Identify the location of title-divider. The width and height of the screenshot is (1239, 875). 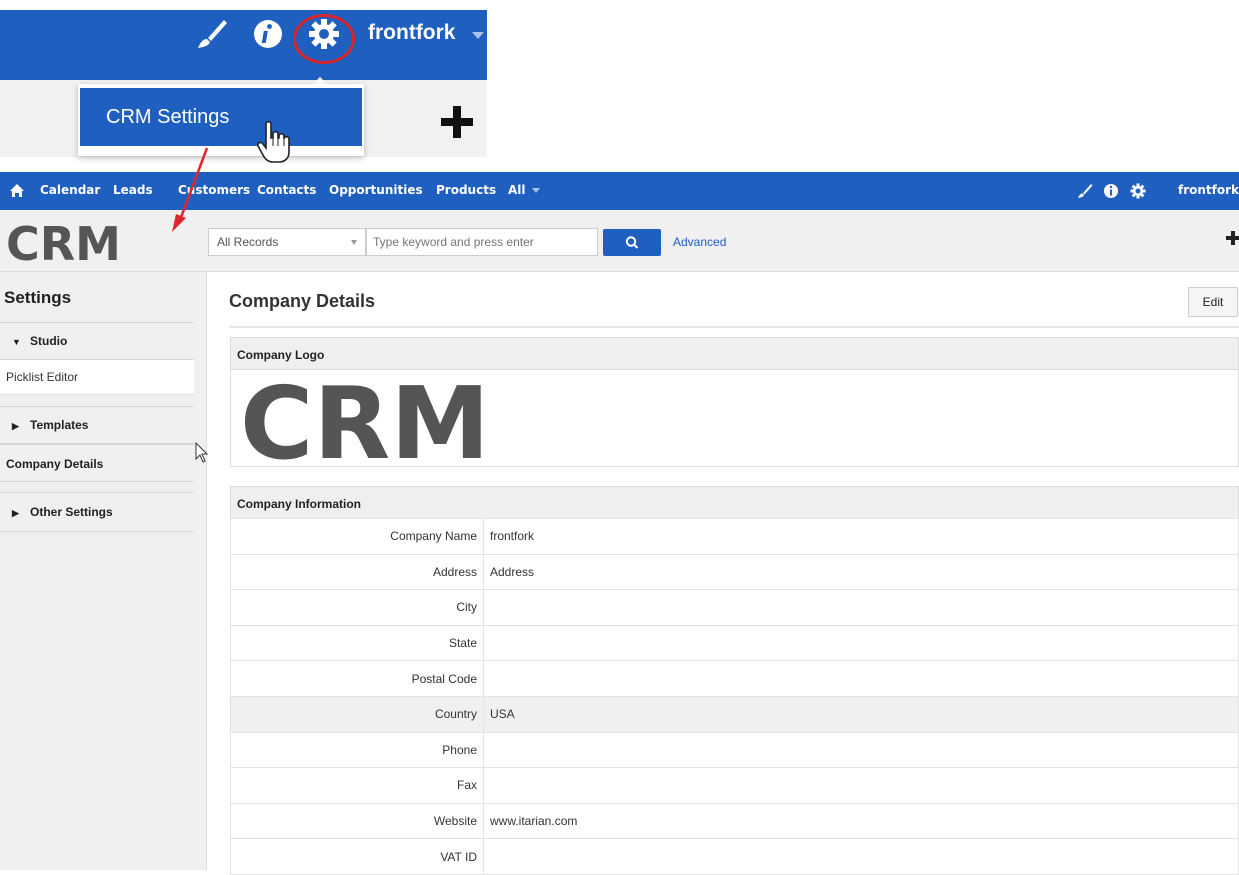
(734, 327).